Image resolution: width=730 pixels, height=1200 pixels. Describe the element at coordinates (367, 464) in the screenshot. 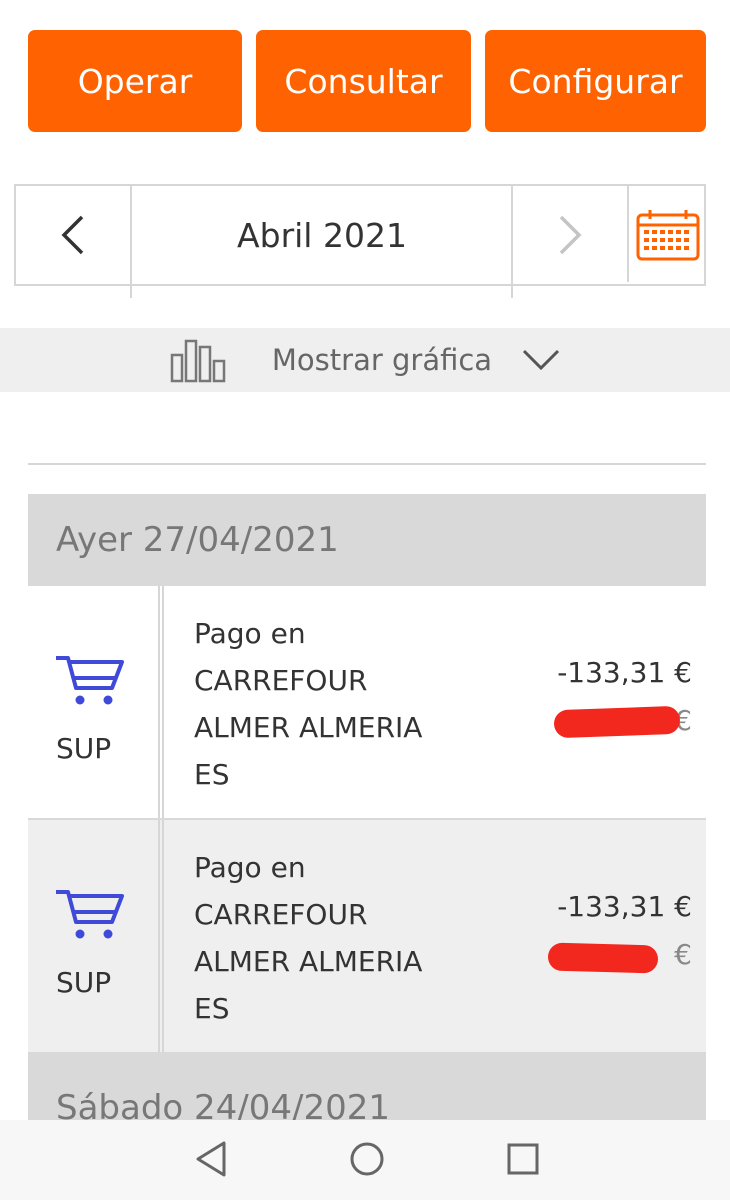

I see `divider` at that location.